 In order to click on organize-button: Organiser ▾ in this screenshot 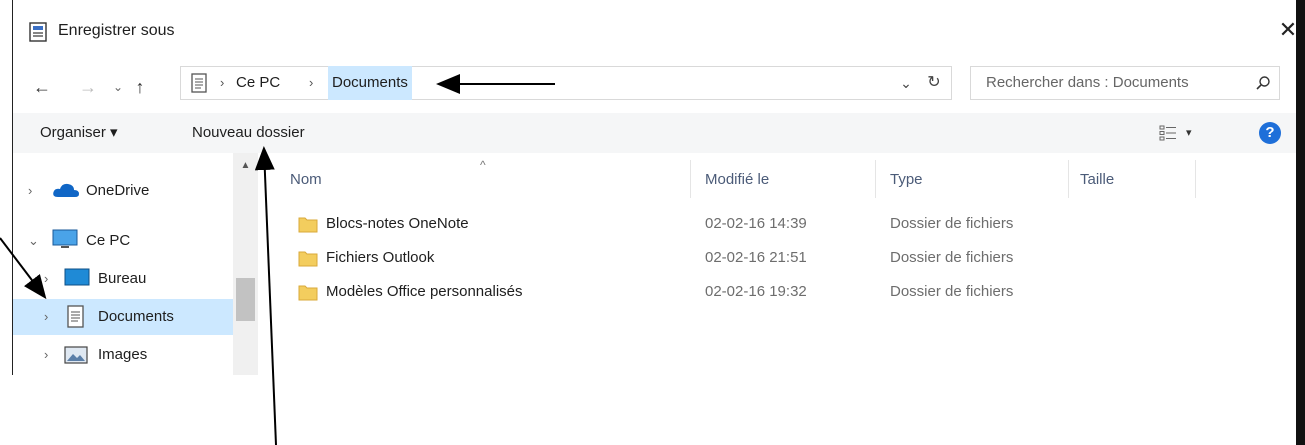, I will do `click(79, 133)`.